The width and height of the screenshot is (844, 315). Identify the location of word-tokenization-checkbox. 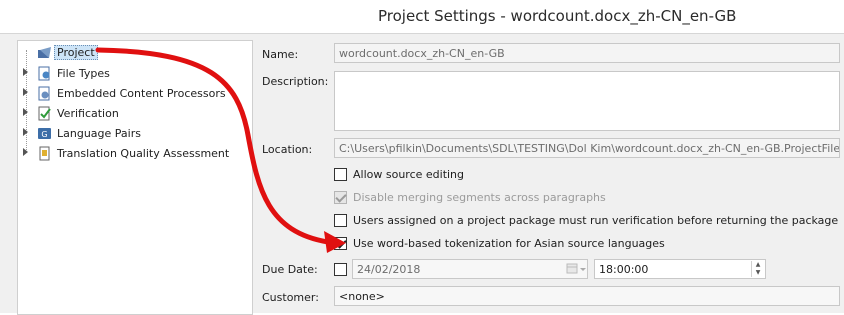
(340, 243).